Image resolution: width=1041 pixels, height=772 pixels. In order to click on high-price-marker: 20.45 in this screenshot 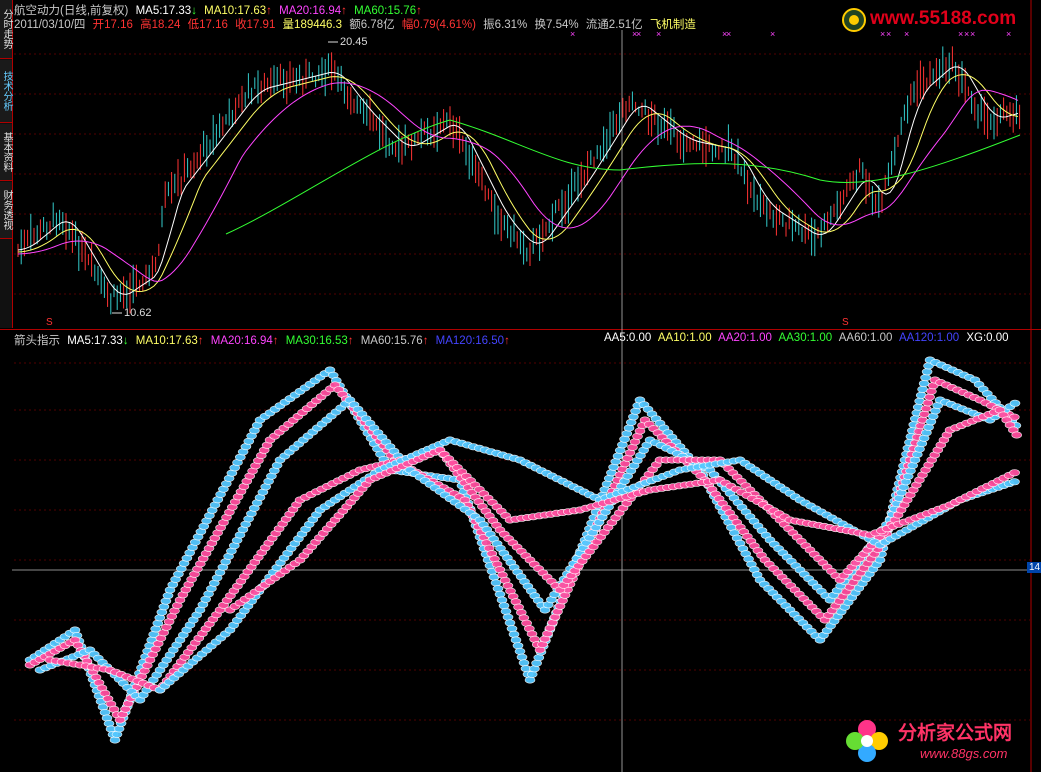, I will do `click(354, 42)`.